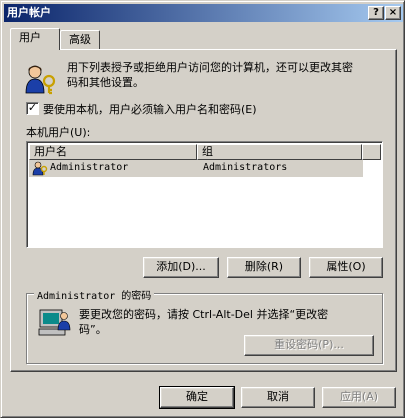  What do you see at coordinates (210, 67) in the screenshot?
I see `intro-text-line1: 用下列表授予或拒绝用户访问您的计算机，还可以更改其密` at bounding box center [210, 67].